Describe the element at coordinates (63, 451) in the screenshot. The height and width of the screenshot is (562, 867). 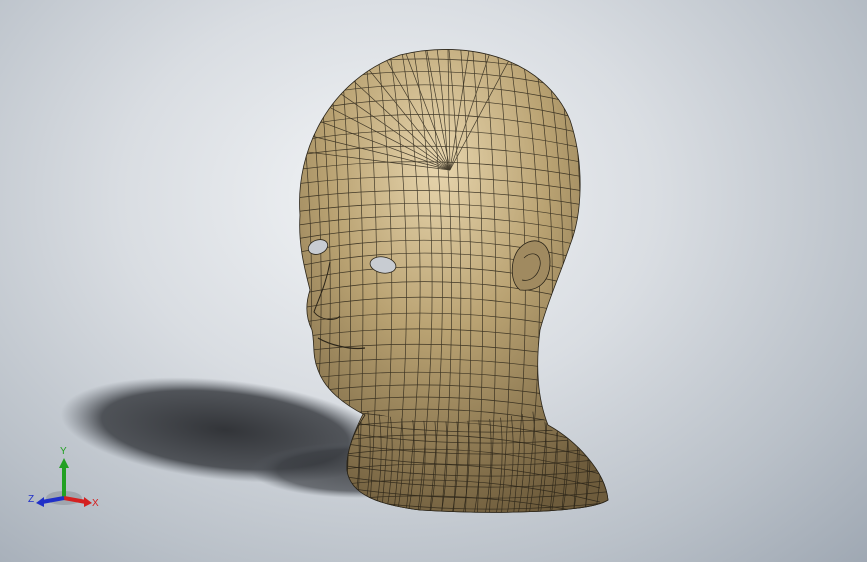
I see `triad-y-label: Y` at that location.